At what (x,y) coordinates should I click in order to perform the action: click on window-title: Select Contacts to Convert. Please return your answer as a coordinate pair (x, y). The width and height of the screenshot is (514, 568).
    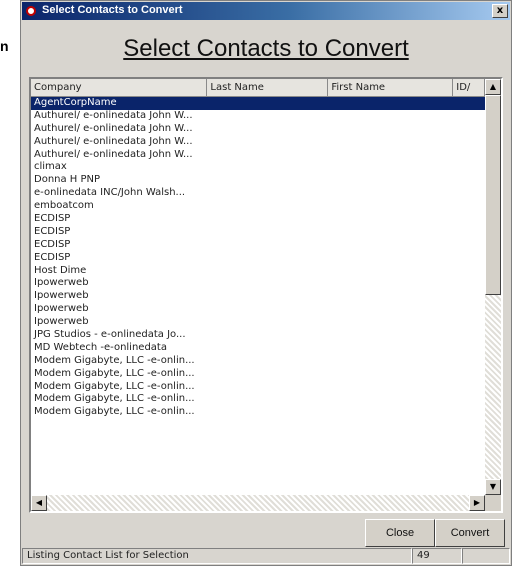
    Looking at the image, I should click on (112, 10).